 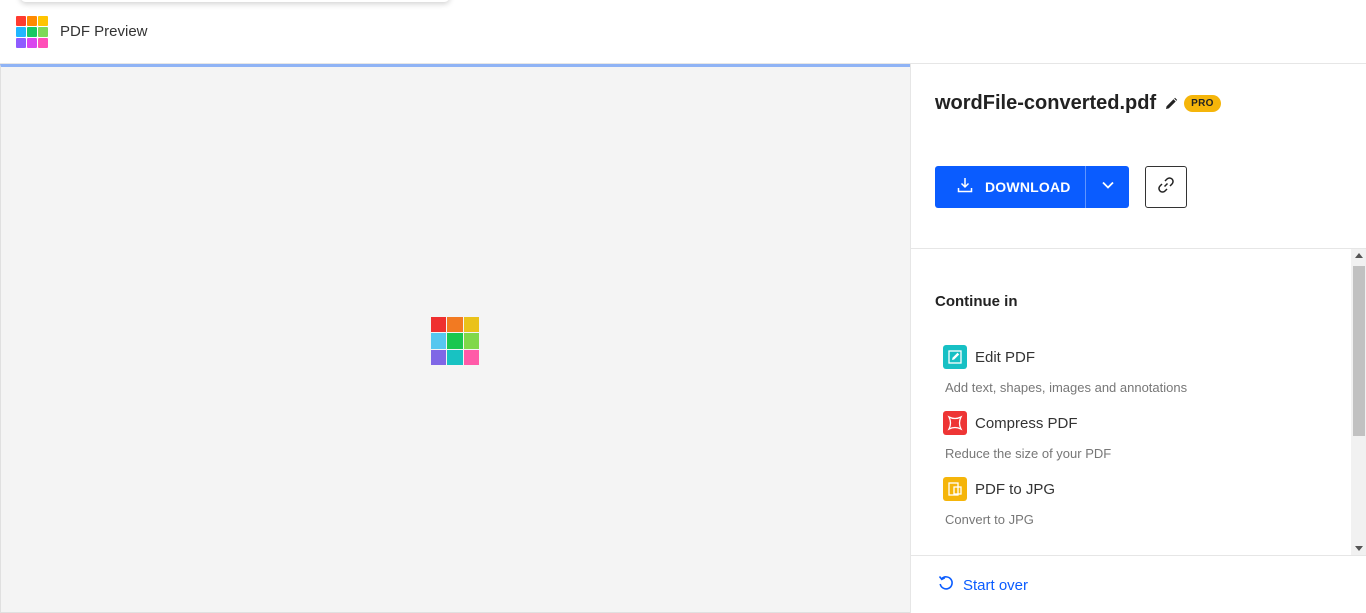 What do you see at coordinates (104, 31) in the screenshot?
I see `app-title: PDF Preview` at bounding box center [104, 31].